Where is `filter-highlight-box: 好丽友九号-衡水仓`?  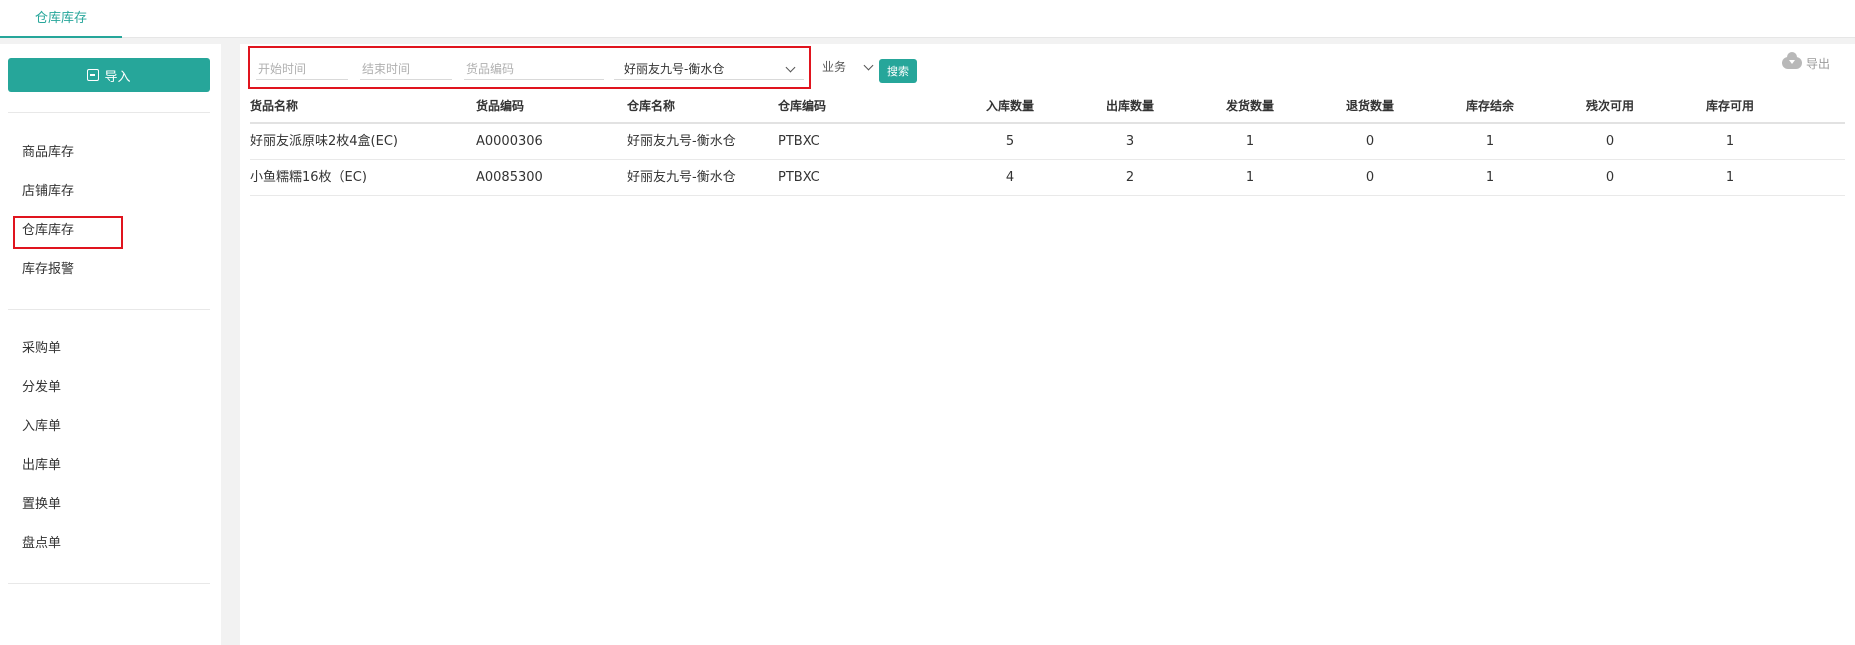 filter-highlight-box: 好丽友九号-衡水仓 is located at coordinates (529, 67).